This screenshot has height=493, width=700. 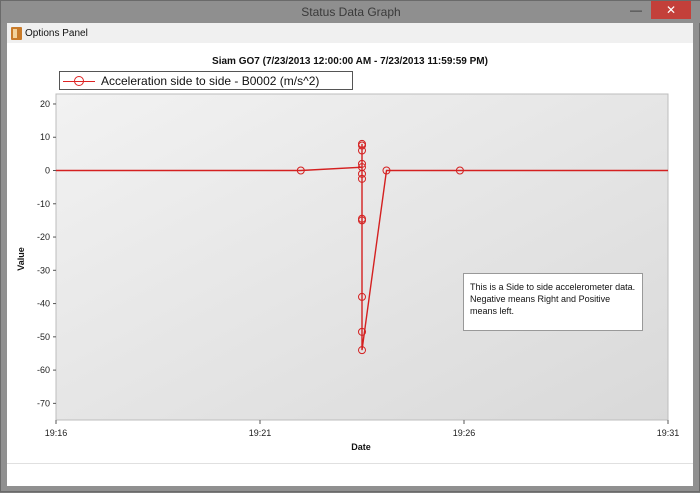 What do you see at coordinates (43, 270) in the screenshot?
I see `y-tick-label: -30` at bounding box center [43, 270].